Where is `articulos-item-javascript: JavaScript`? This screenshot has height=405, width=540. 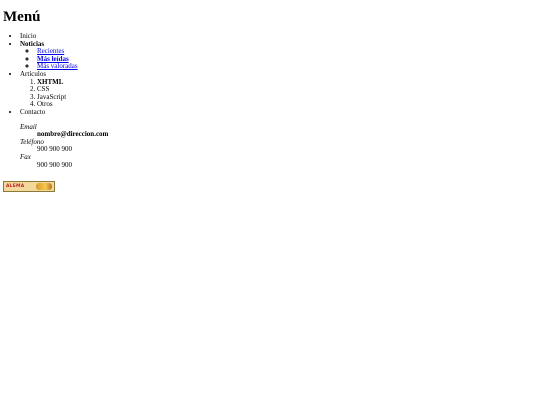 articulos-item-javascript: JavaScript is located at coordinates (178, 97).